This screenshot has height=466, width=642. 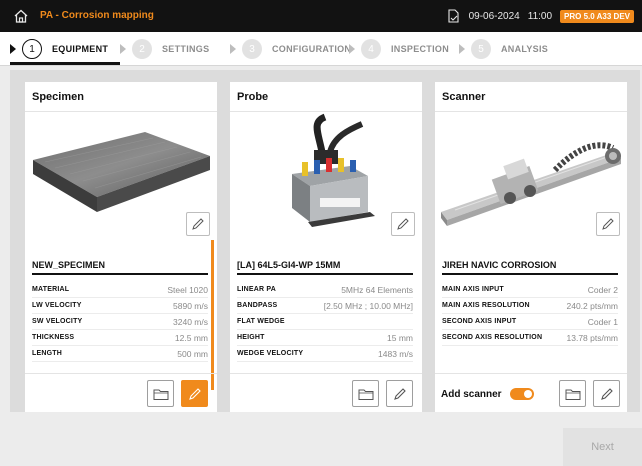 What do you see at coordinates (503, 49) in the screenshot?
I see `step-analysis: 5 ANALYSIS` at bounding box center [503, 49].